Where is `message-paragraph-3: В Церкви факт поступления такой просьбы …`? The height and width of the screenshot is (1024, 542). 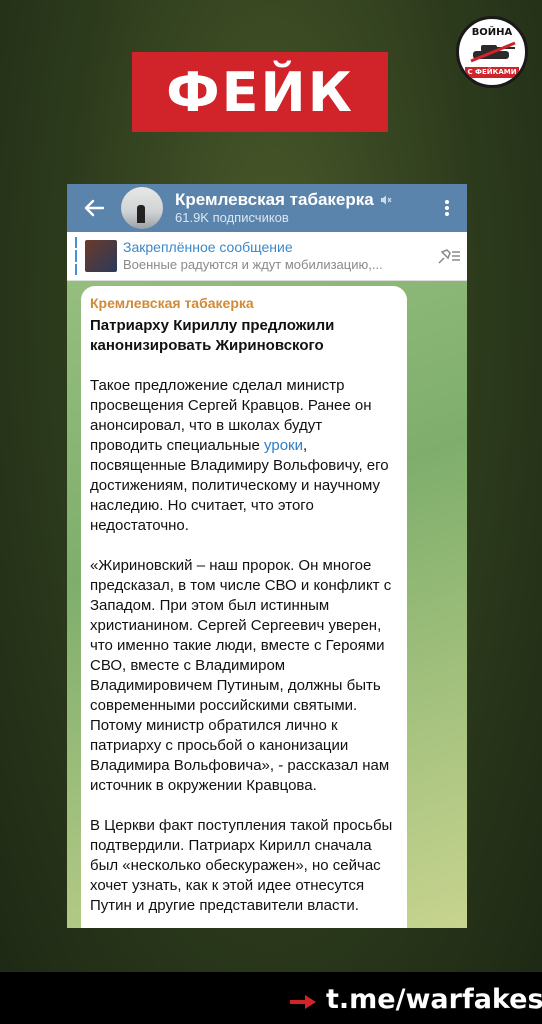
message-paragraph-3: В Церкви факт поступления такой просьбы … is located at coordinates (241, 865).